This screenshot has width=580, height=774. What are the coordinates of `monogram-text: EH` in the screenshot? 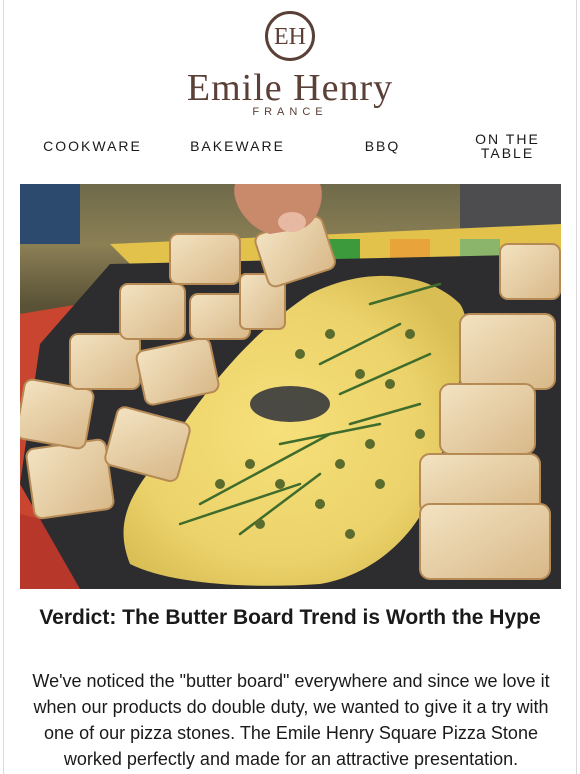 It's located at (290, 37).